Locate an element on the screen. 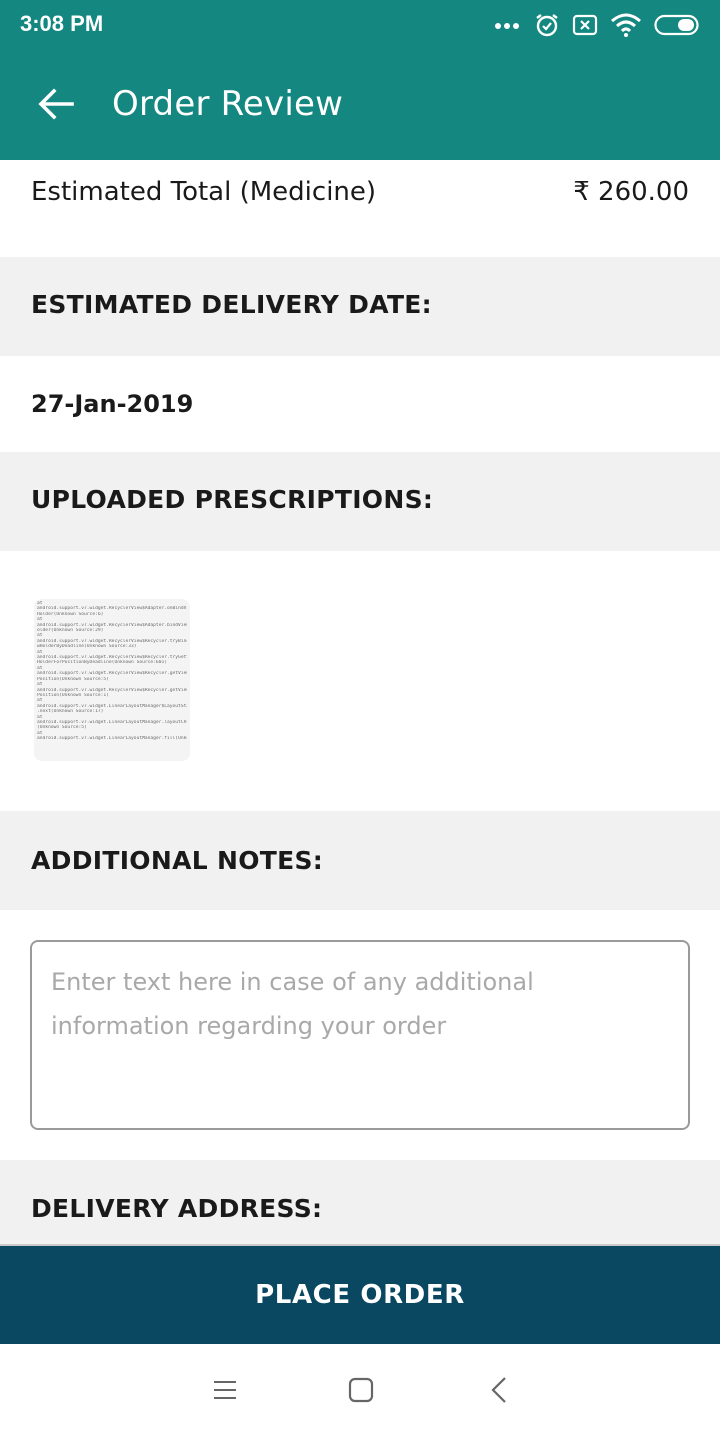 Image resolution: width=720 pixels, height=1440 pixels. home-button is located at coordinates (361, 1392).